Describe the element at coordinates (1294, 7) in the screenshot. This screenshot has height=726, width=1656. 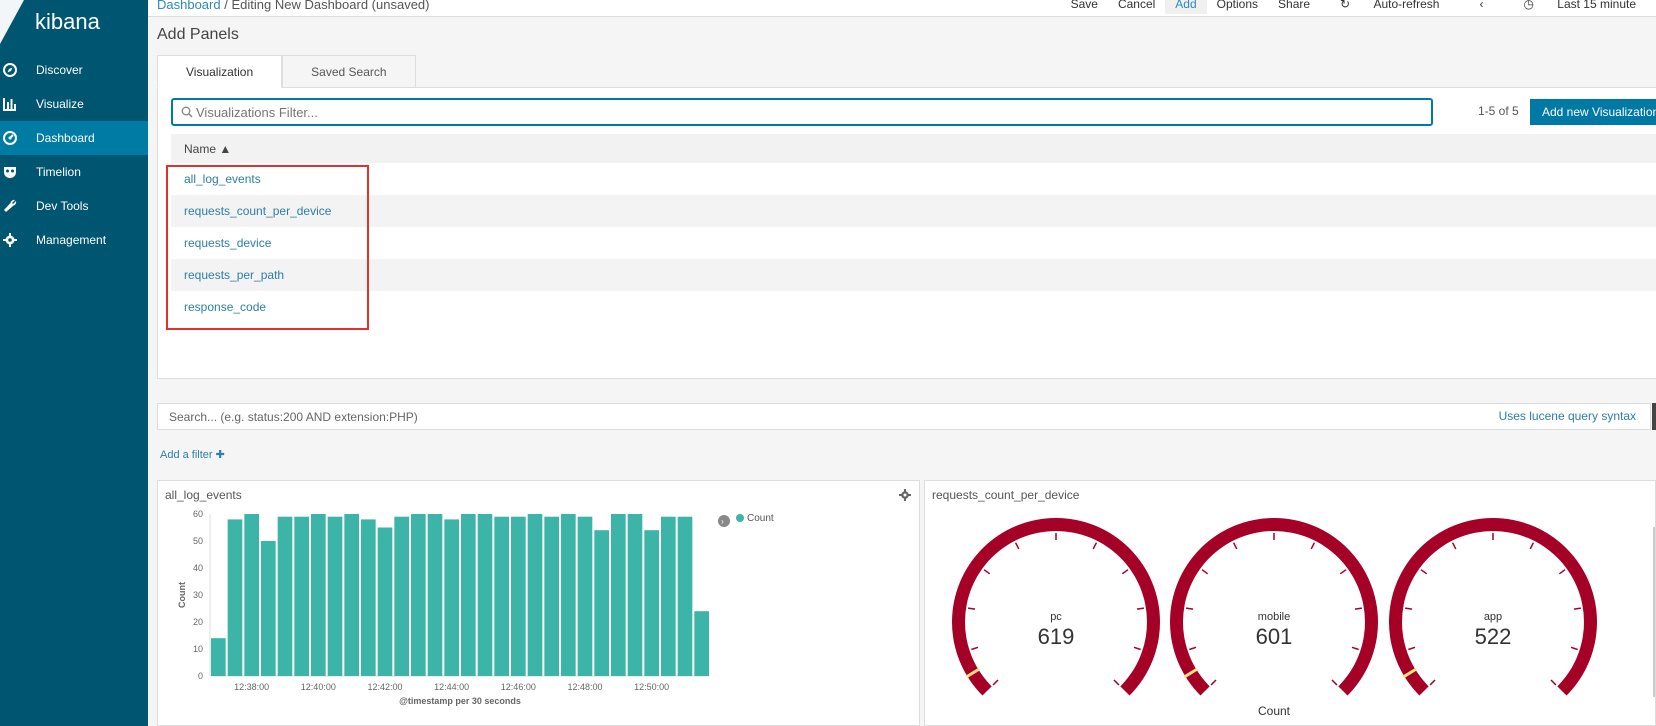
I see `share-button: Share` at that location.